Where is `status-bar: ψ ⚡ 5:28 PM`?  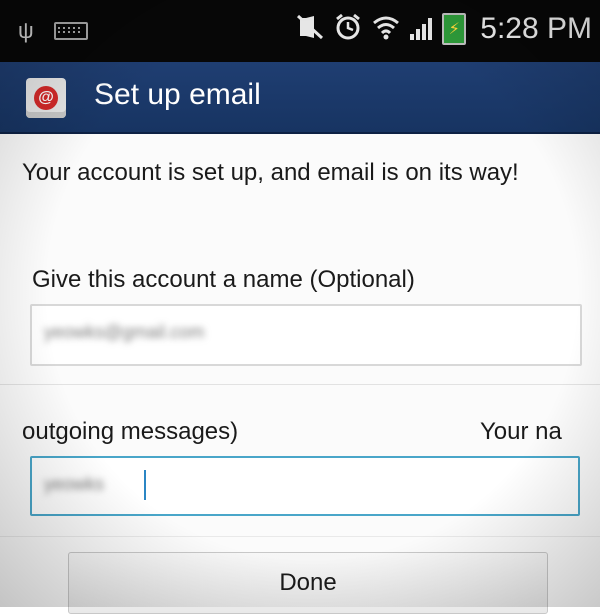
status-bar: ψ ⚡ 5:28 PM is located at coordinates (300, 31).